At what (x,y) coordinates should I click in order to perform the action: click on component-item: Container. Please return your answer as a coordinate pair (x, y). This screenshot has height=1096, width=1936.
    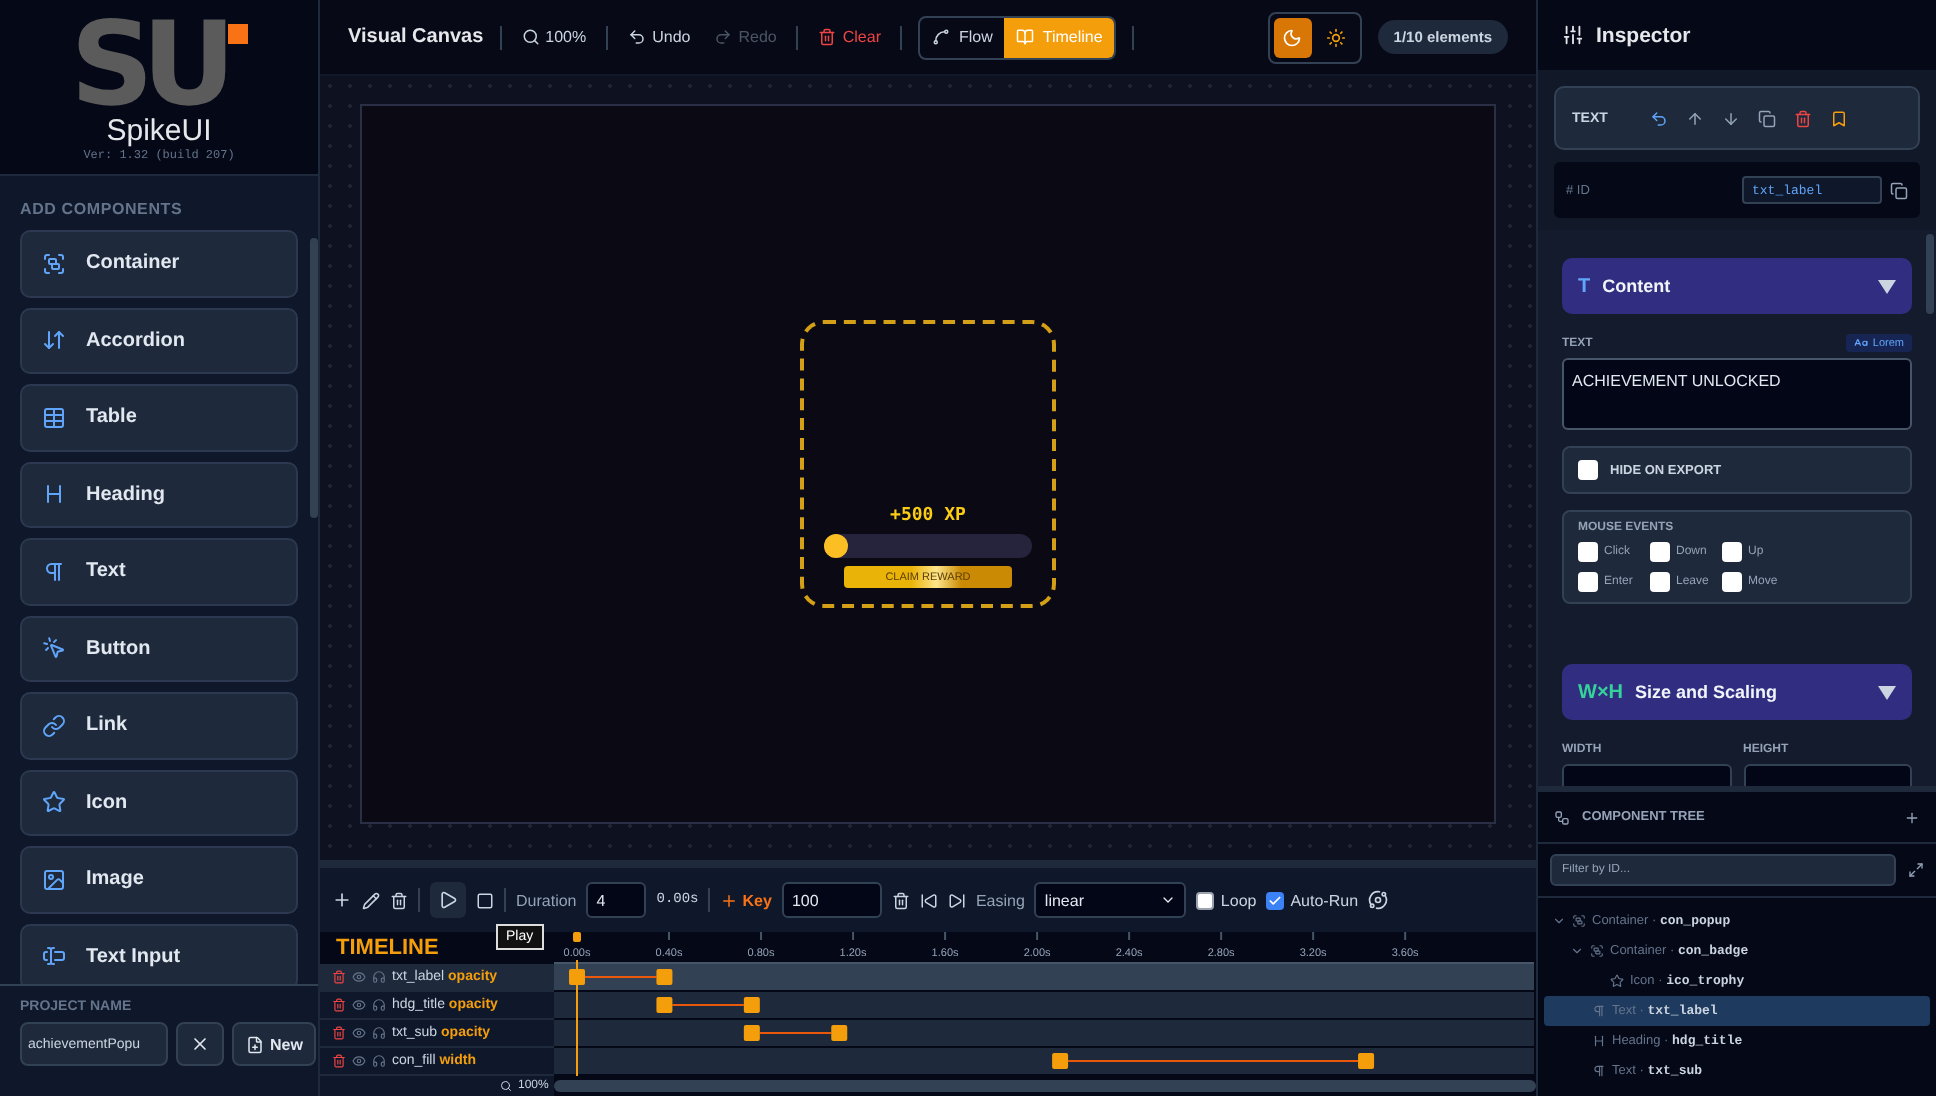
    Looking at the image, I should click on (159, 263).